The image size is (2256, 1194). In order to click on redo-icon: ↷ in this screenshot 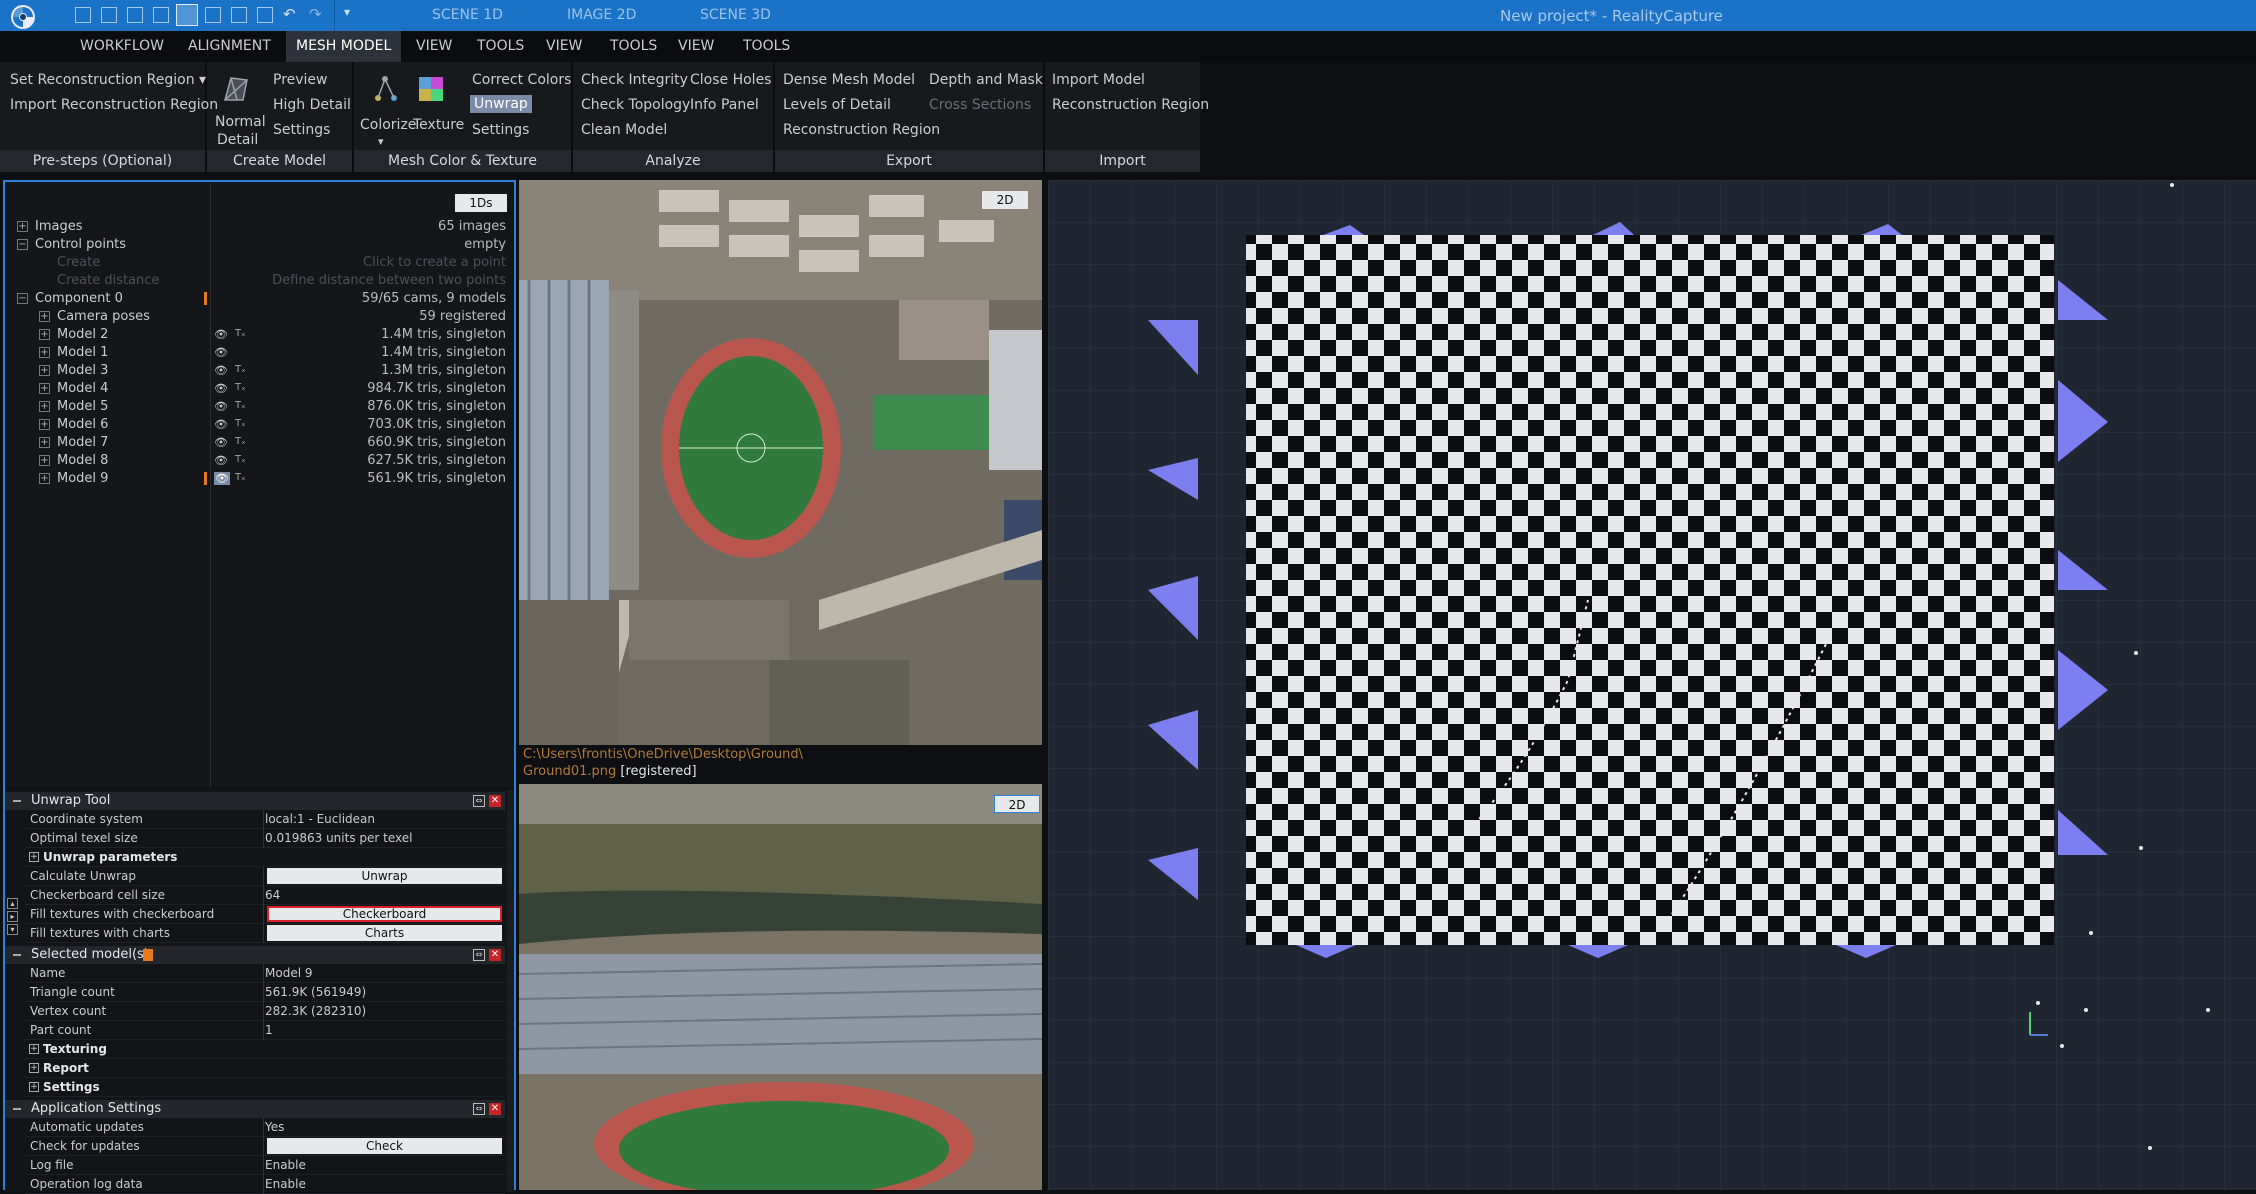, I will do `click(315, 14)`.